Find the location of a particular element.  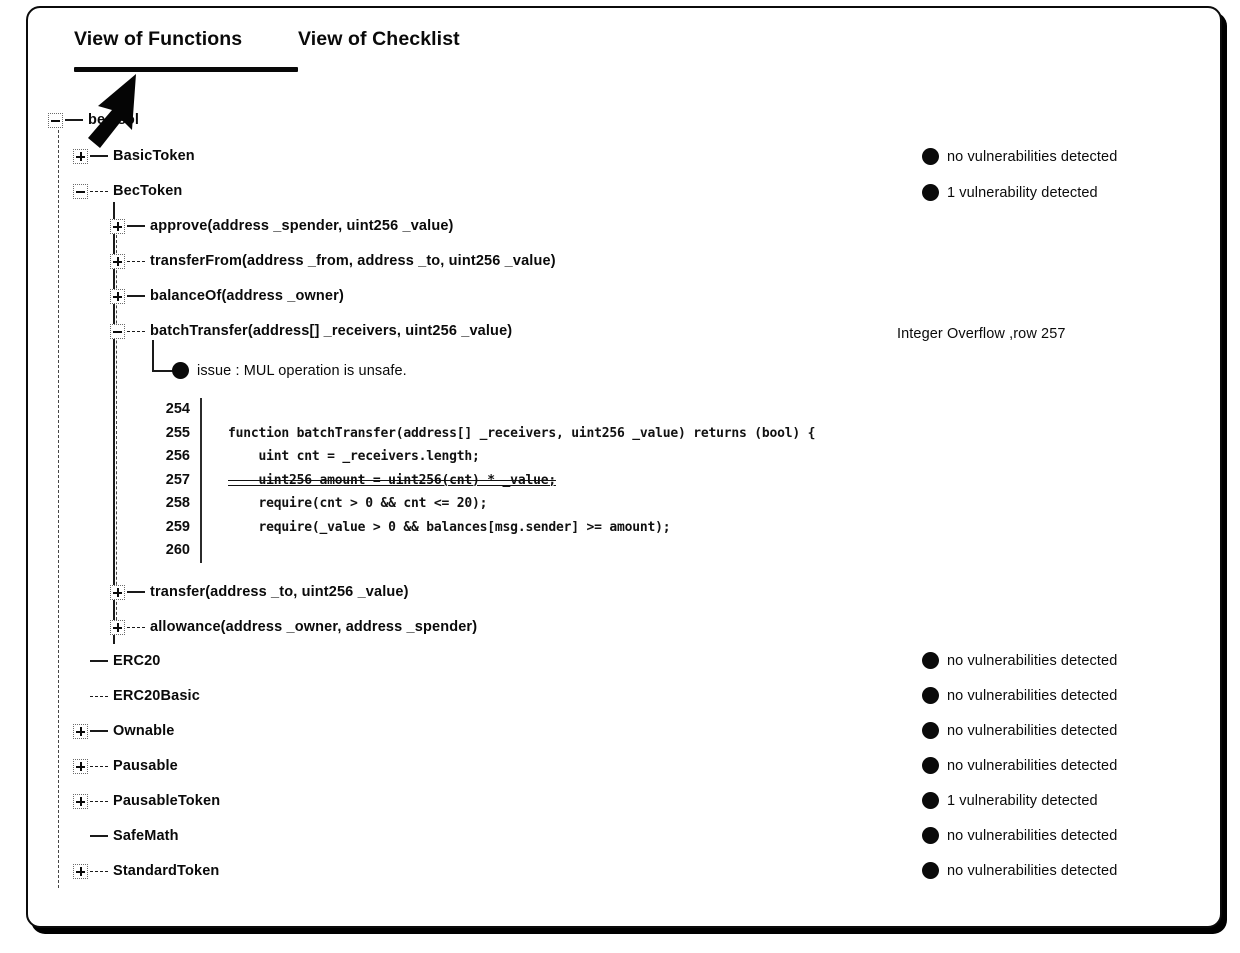

tree-node-ownable: Ownable is located at coordinates (123, 731).